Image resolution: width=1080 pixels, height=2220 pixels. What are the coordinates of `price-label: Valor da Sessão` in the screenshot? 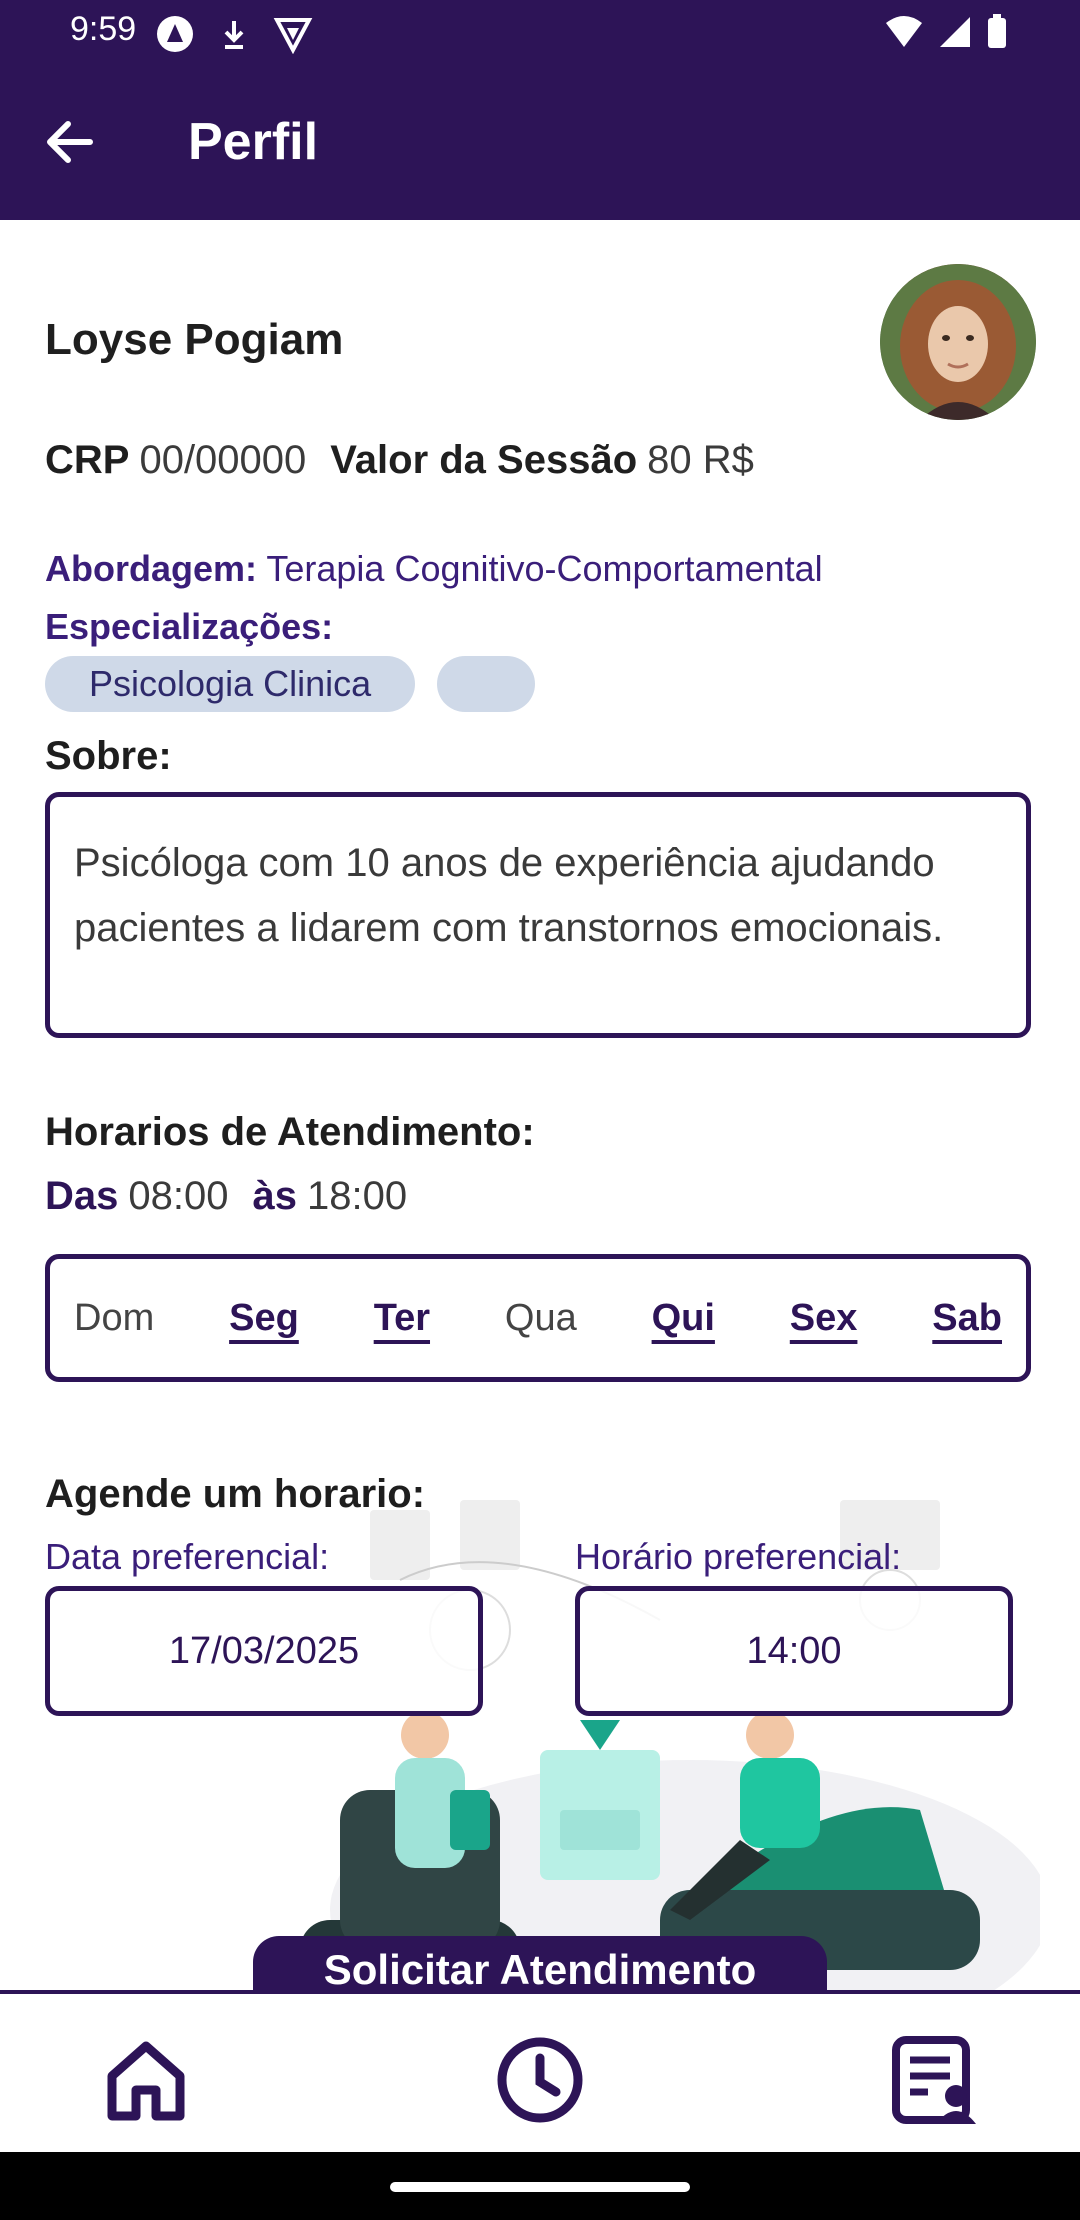 It's located at (484, 460).